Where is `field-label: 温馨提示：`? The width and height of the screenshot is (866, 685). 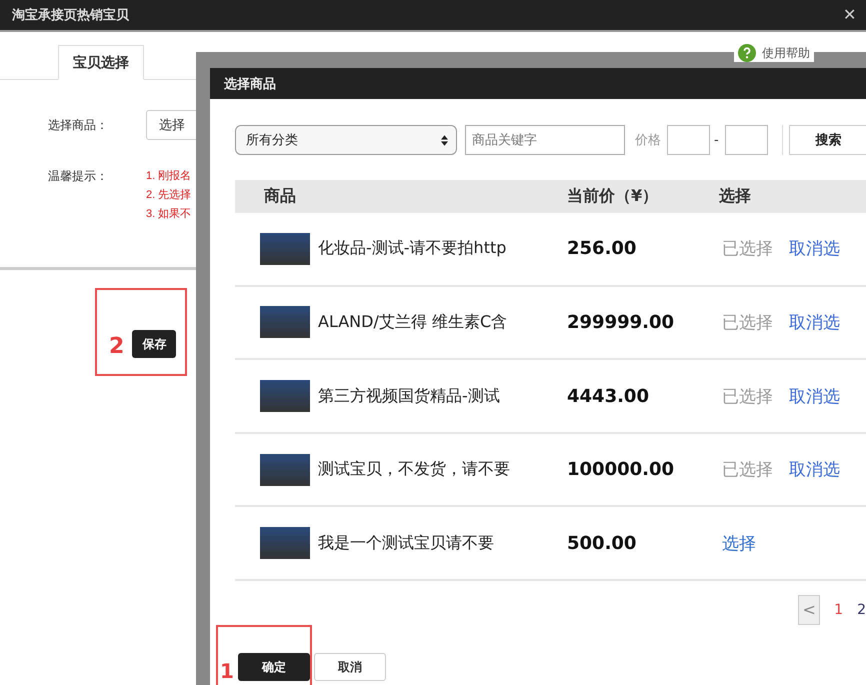 field-label: 温馨提示： is located at coordinates (78, 176).